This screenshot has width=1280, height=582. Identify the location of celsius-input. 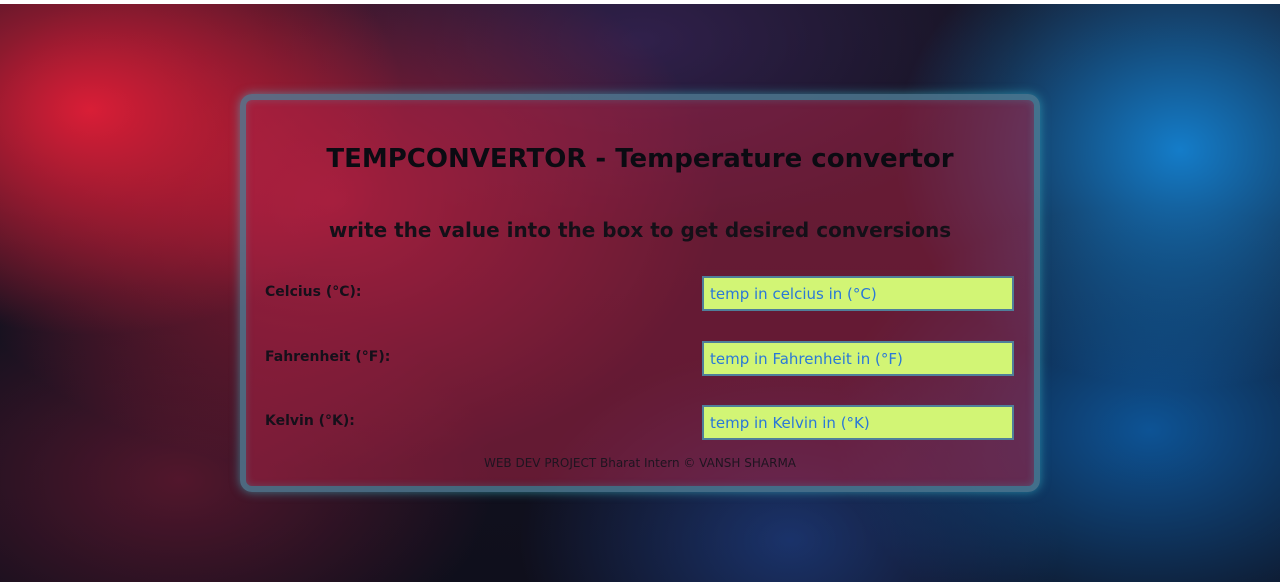
(858, 293).